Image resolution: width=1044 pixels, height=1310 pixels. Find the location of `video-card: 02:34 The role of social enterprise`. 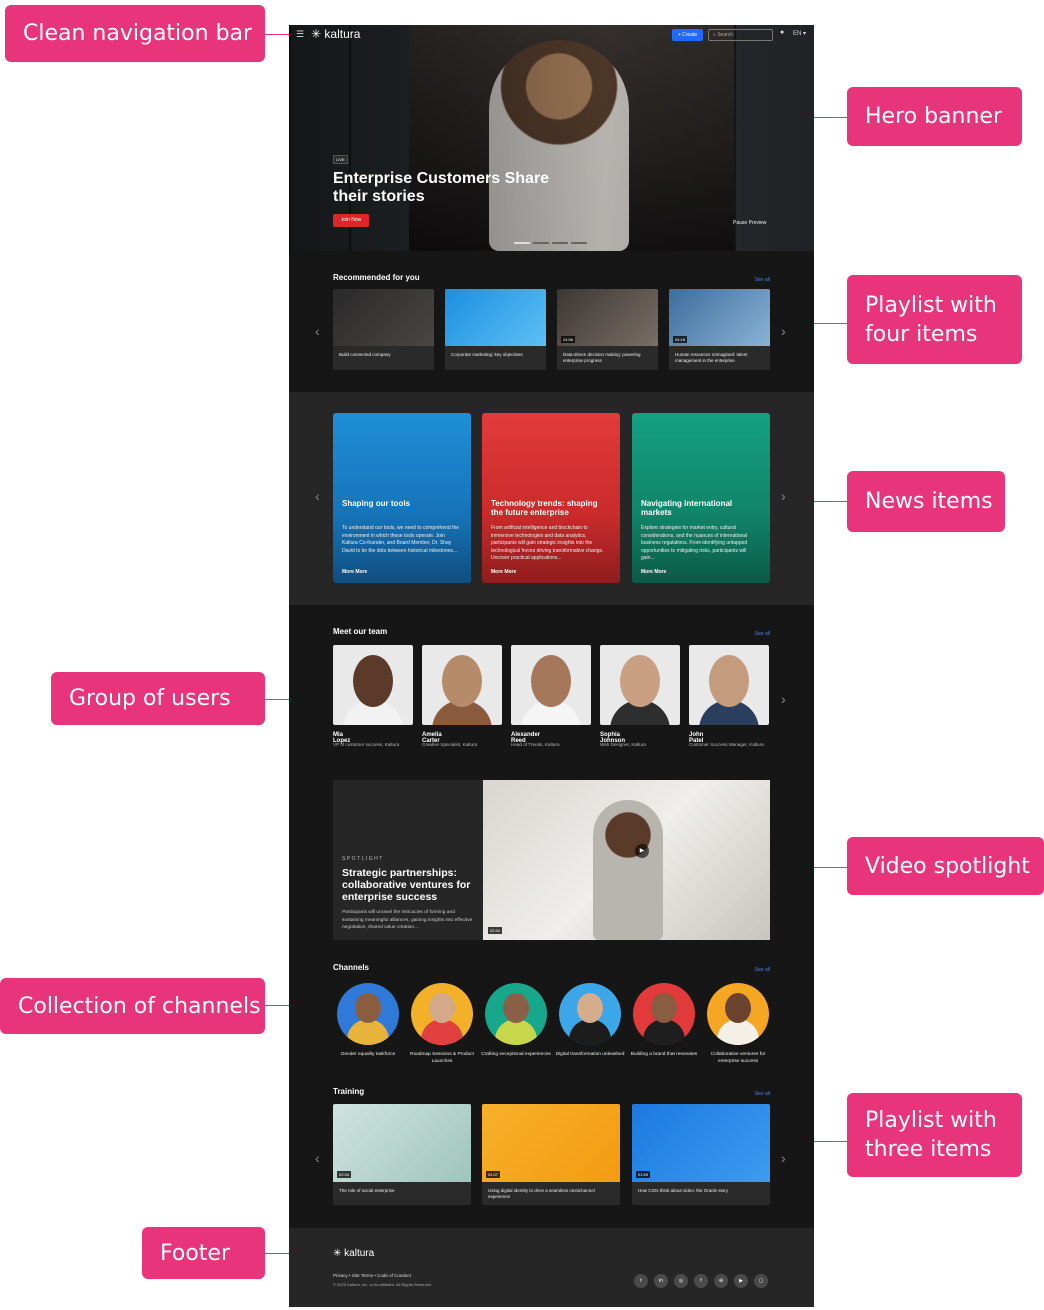

video-card: 02:34 The role of social enterprise is located at coordinates (402, 1154).